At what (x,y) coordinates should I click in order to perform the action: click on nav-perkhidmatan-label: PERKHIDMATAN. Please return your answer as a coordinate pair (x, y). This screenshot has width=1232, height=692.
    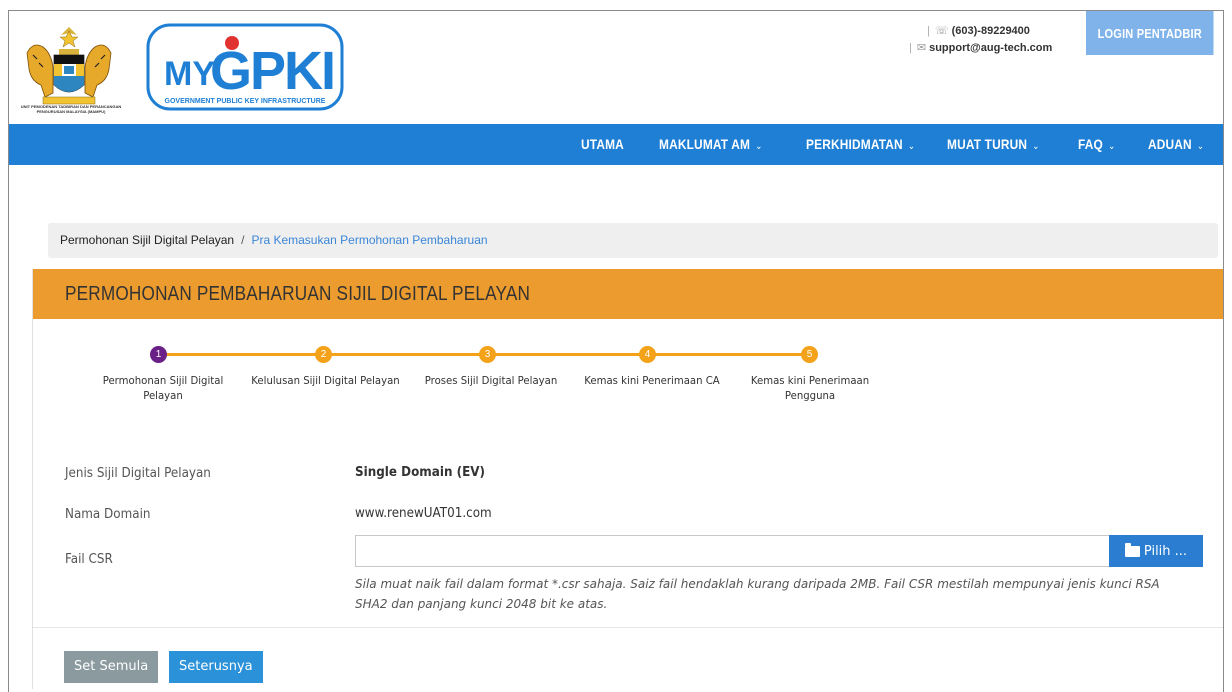
    Looking at the image, I should click on (854, 144).